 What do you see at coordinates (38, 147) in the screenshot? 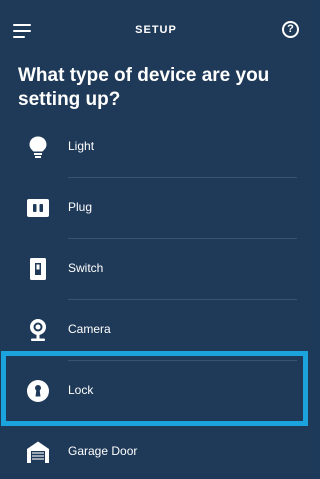
I see `lightbulb-icon` at bounding box center [38, 147].